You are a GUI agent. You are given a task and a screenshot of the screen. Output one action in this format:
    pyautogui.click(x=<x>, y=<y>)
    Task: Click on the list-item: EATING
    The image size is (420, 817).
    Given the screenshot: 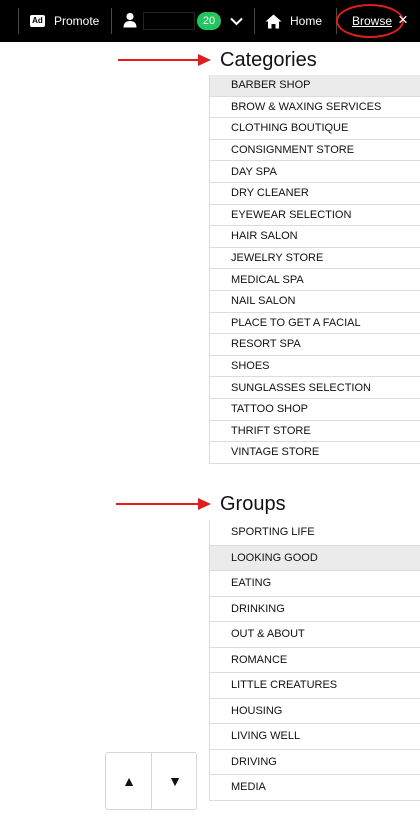 What is the action you would take?
    pyautogui.click(x=315, y=584)
    